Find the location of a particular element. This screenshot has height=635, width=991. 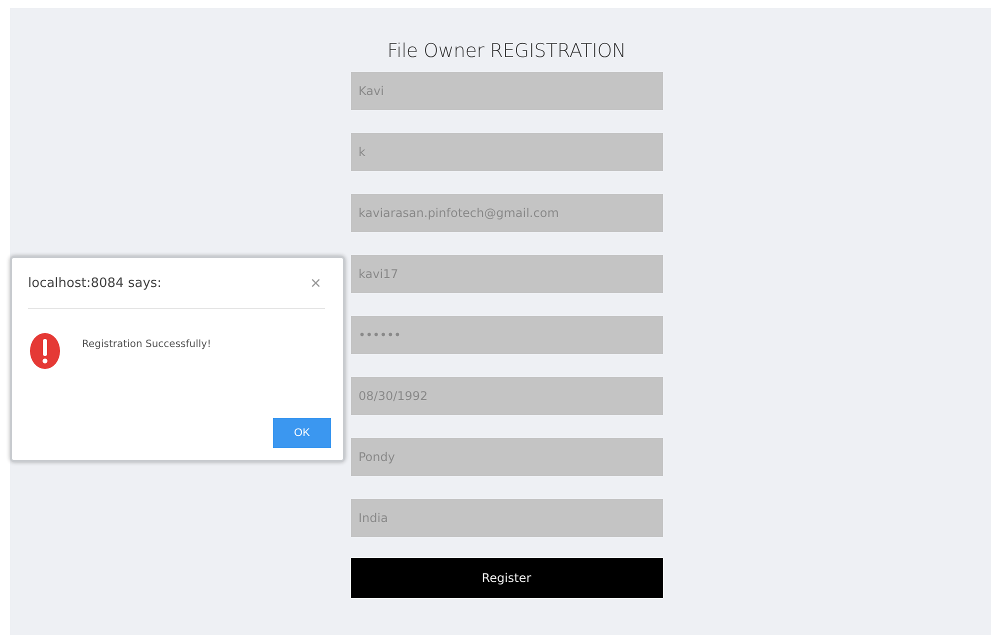

input-field: kavi17 is located at coordinates (506, 274).